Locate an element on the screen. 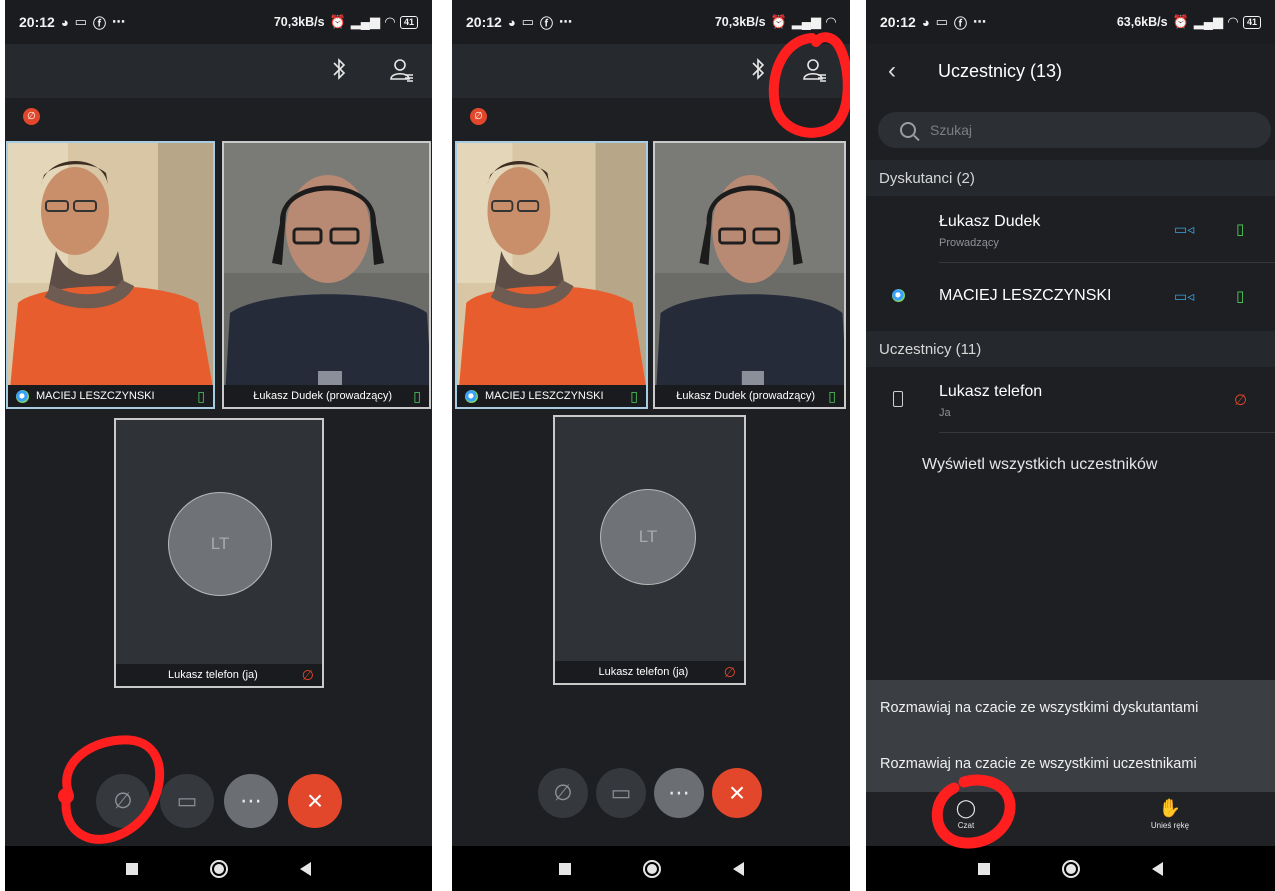 This screenshot has width=1275, height=891. tile-label: Lukasz telefon (ja) ∅ is located at coordinates (649, 672).